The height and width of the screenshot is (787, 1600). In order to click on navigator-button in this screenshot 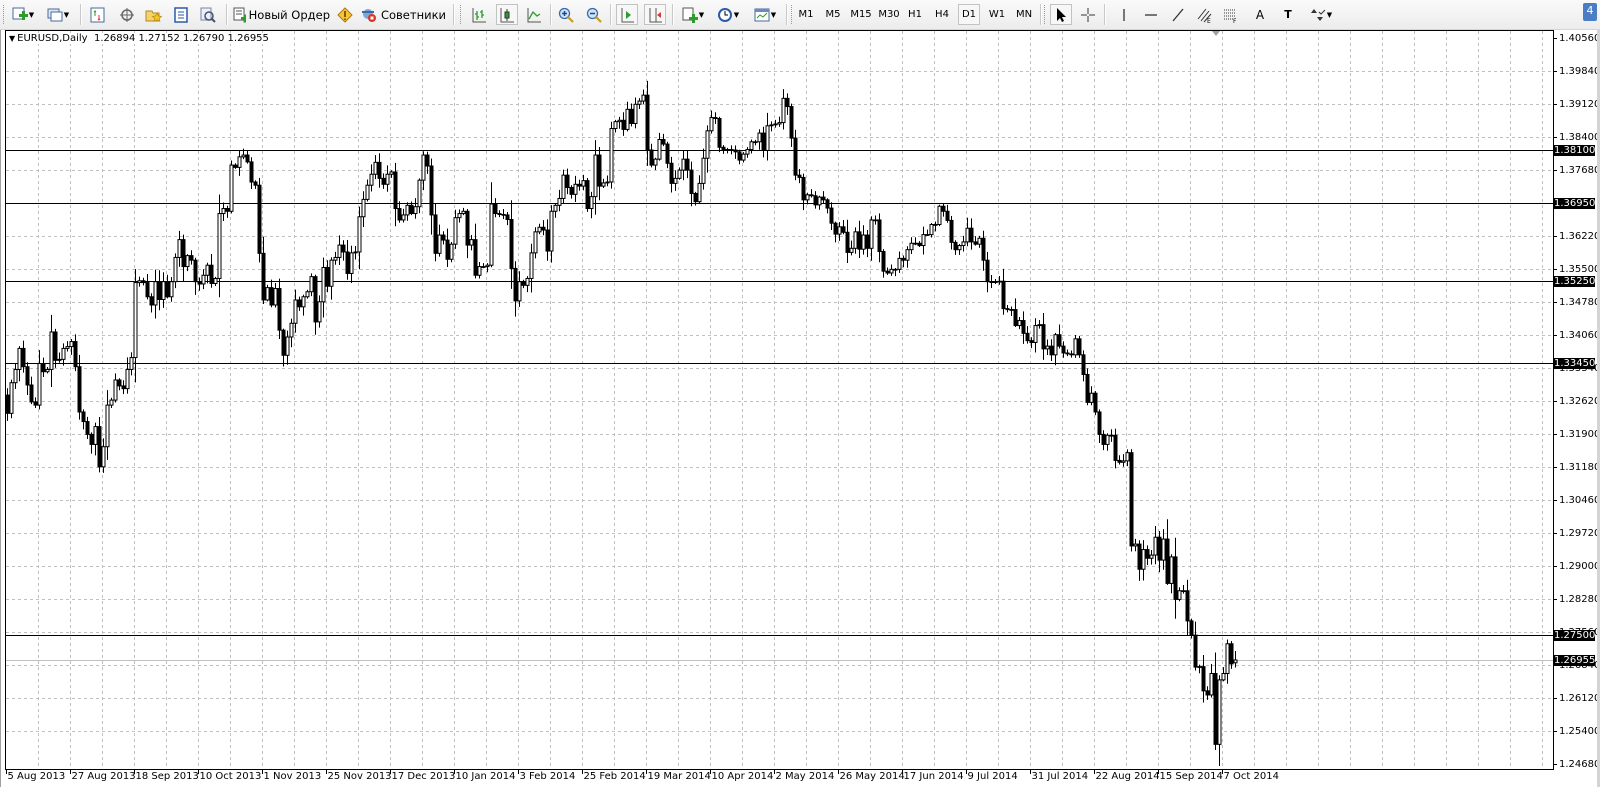, I will do `click(154, 14)`.